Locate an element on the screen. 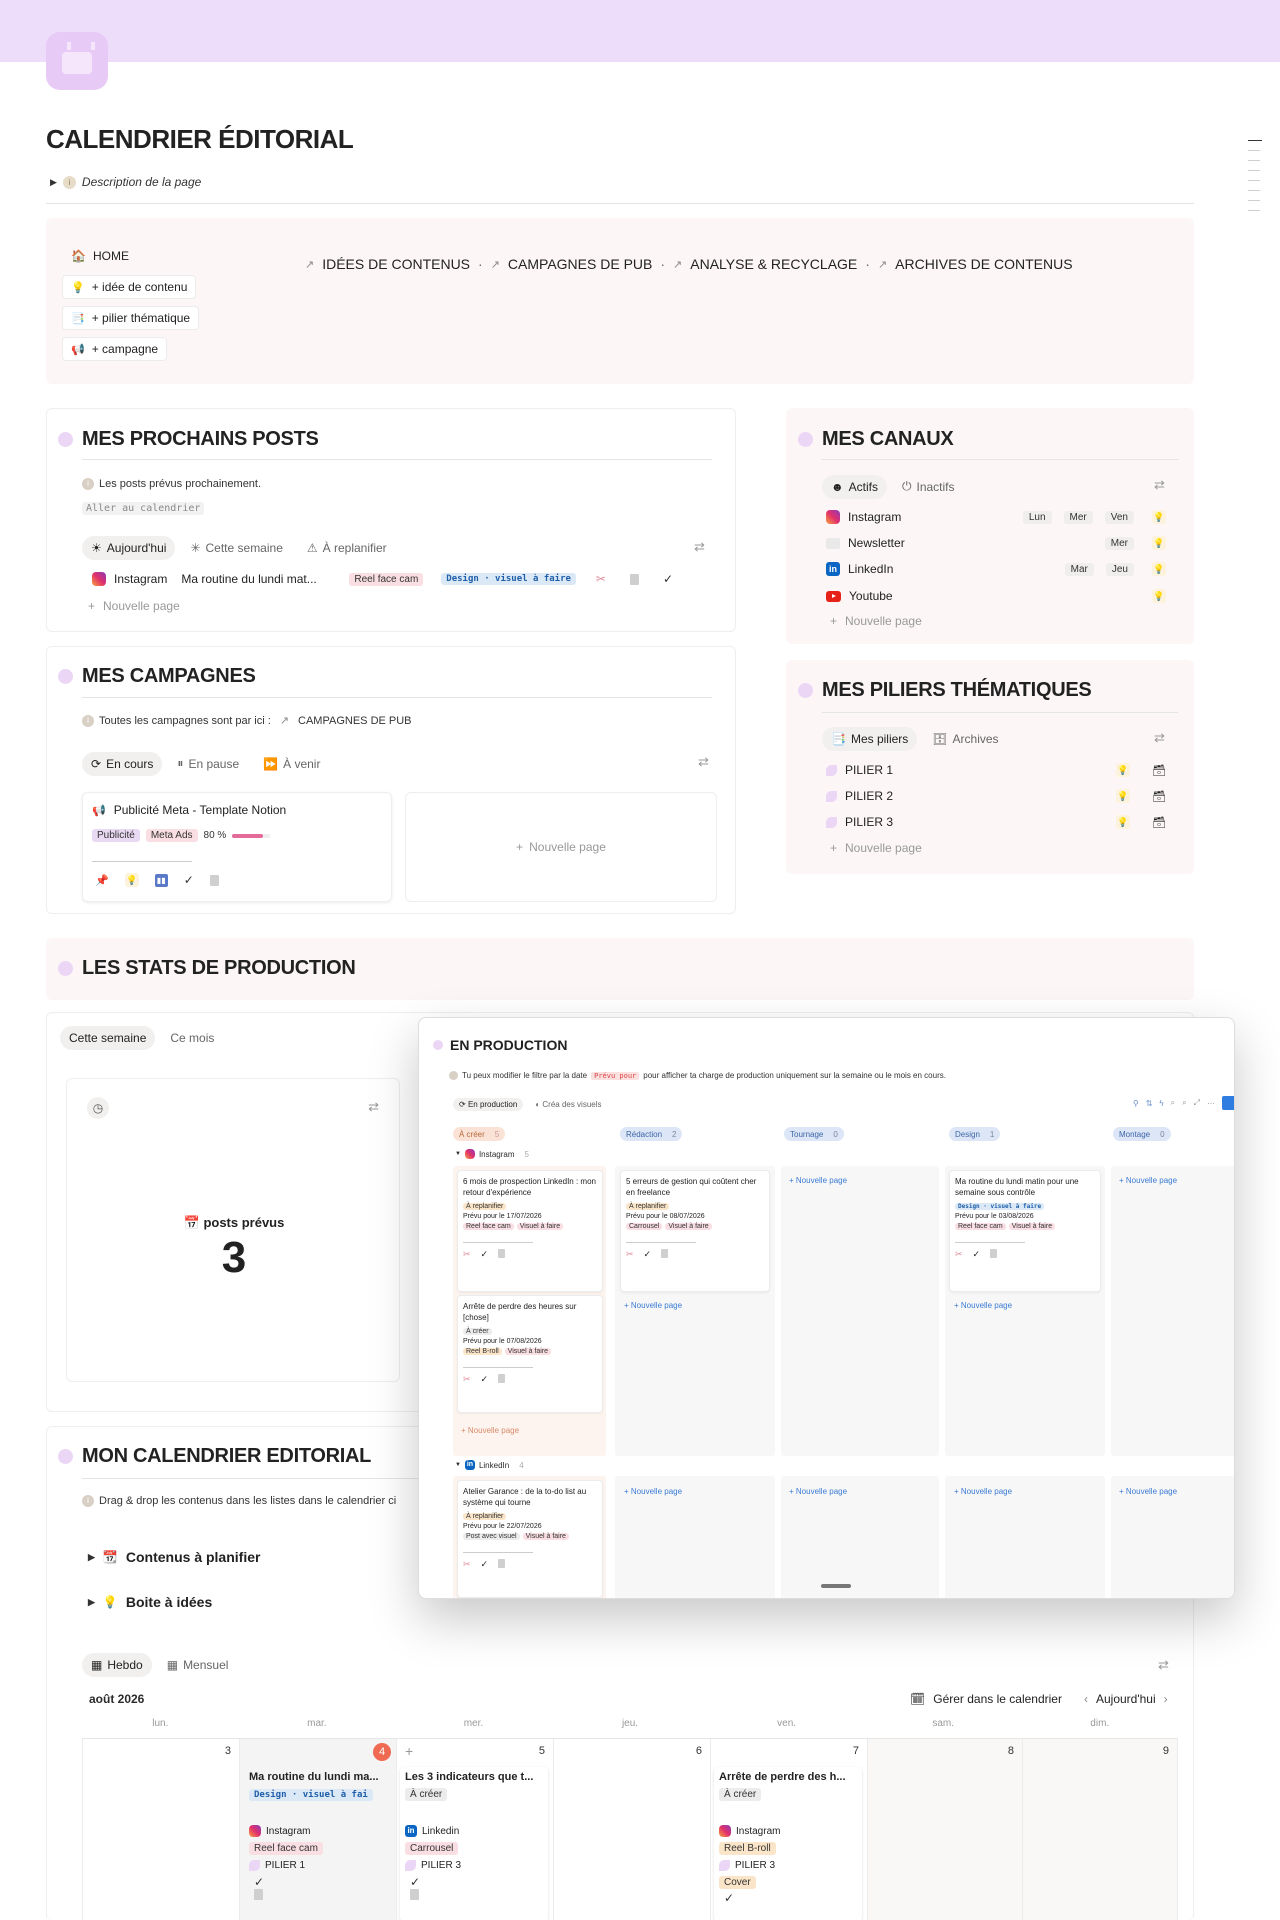  calendar-day-cell: 8 is located at coordinates (944, 1829).